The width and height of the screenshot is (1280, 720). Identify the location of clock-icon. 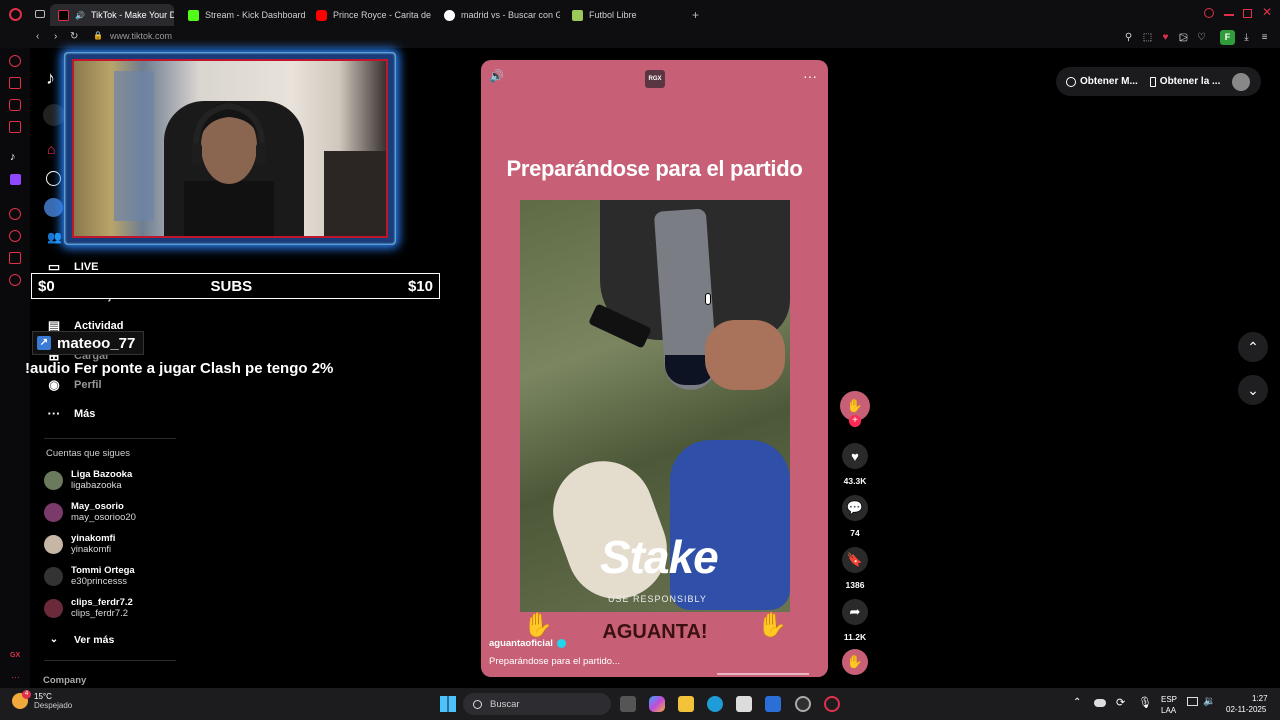
(15, 236).